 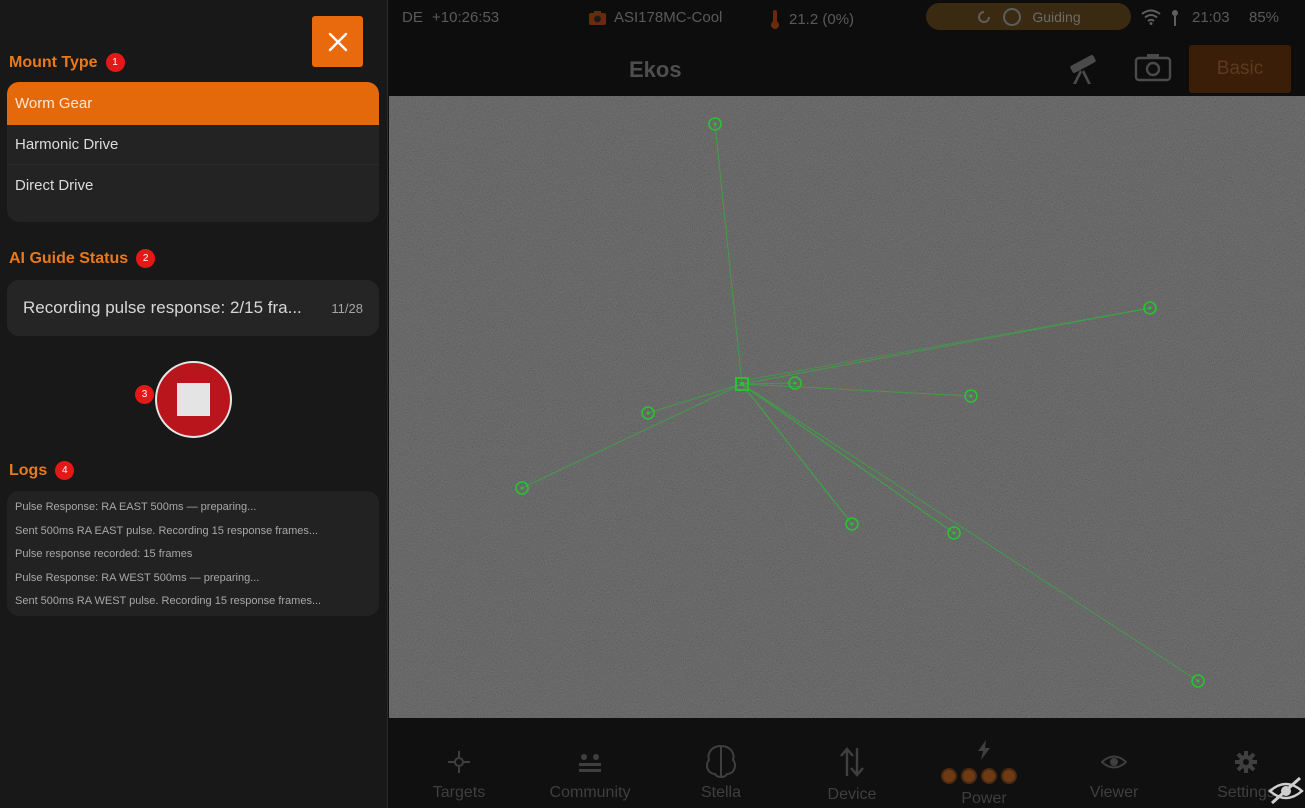 I want to click on mount-option-harmonic-drive: Harmonic Drive, so click(x=193, y=145).